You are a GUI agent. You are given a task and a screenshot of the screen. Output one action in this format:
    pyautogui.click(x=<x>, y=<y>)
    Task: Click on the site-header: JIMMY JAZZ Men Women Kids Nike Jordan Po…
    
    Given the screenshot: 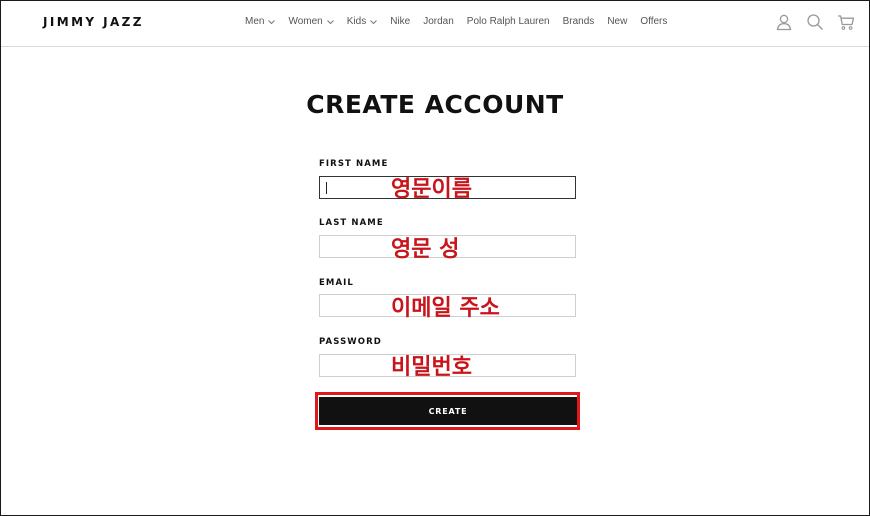 What is the action you would take?
    pyautogui.click(x=435, y=24)
    